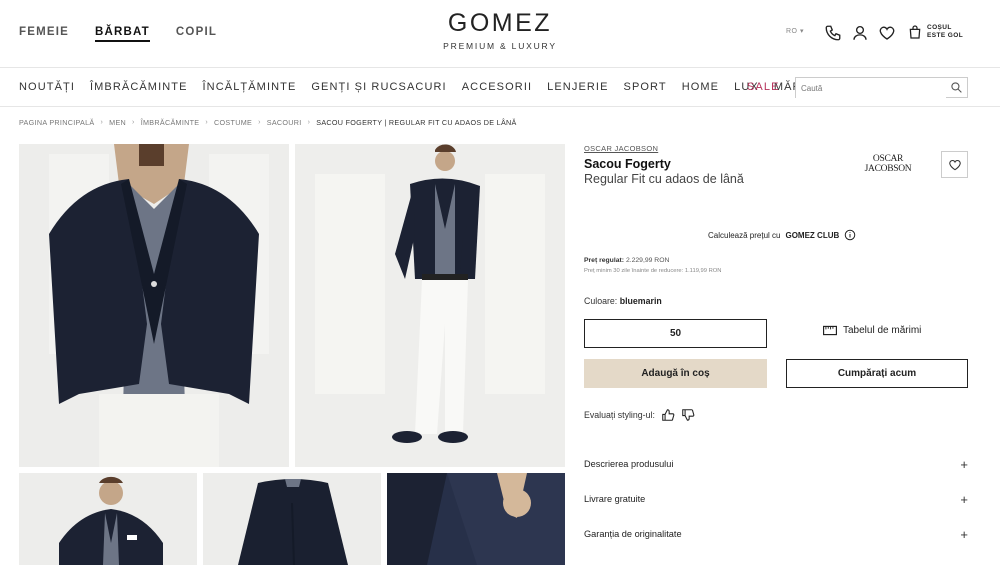  What do you see at coordinates (915, 32) in the screenshot?
I see `bag-icon` at bounding box center [915, 32].